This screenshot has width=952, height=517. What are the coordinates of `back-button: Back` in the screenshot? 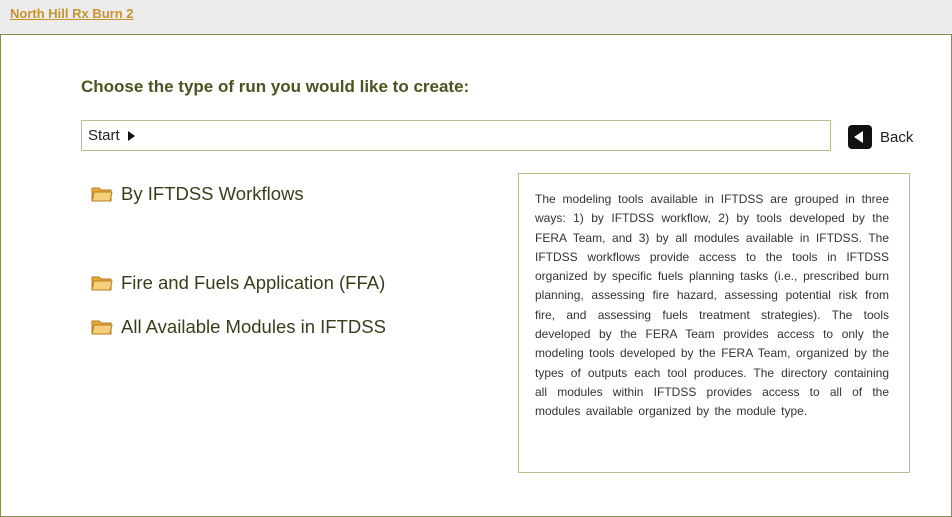 It's located at (880, 137).